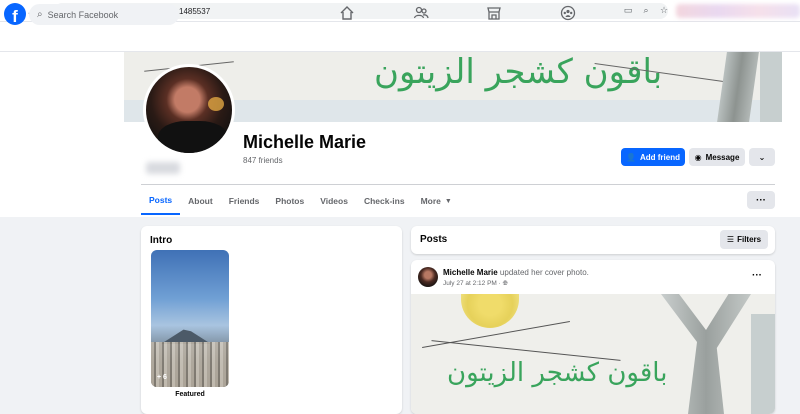 This screenshot has width=800, height=414. Describe the element at coordinates (193, 137) in the screenshot. I see `avatar-shirt` at that location.